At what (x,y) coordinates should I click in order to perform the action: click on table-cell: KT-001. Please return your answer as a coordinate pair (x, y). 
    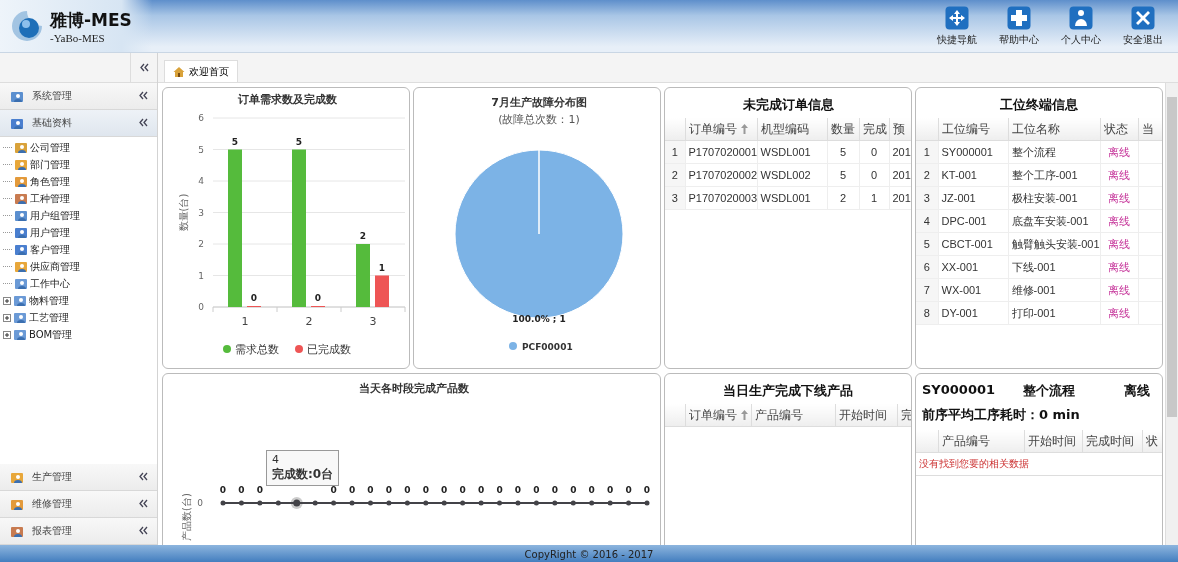
    Looking at the image, I should click on (973, 175).